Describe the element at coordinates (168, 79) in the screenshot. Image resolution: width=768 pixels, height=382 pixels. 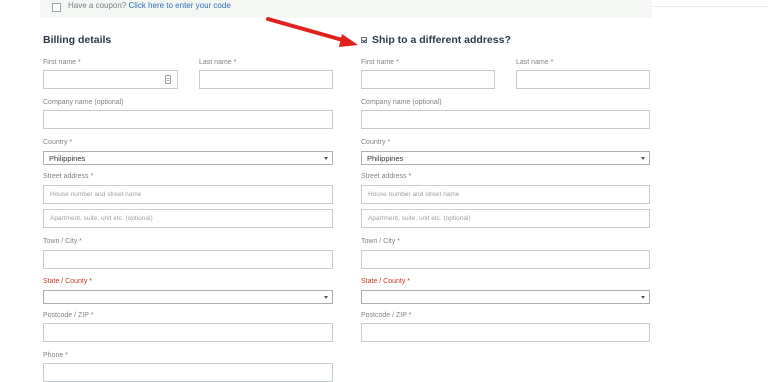
I see `card-icon` at that location.